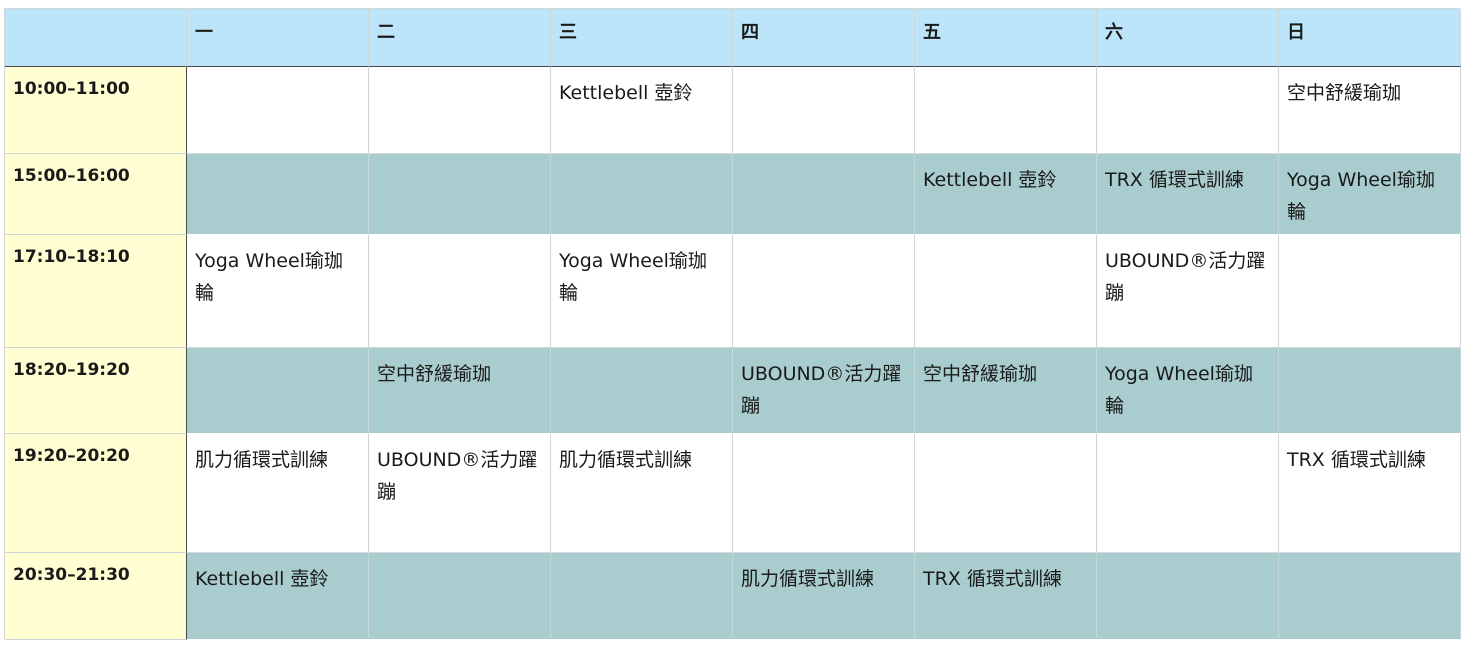 This screenshot has width=1462, height=646. I want to click on time-slot: 17:10–18:10, so click(96, 291).